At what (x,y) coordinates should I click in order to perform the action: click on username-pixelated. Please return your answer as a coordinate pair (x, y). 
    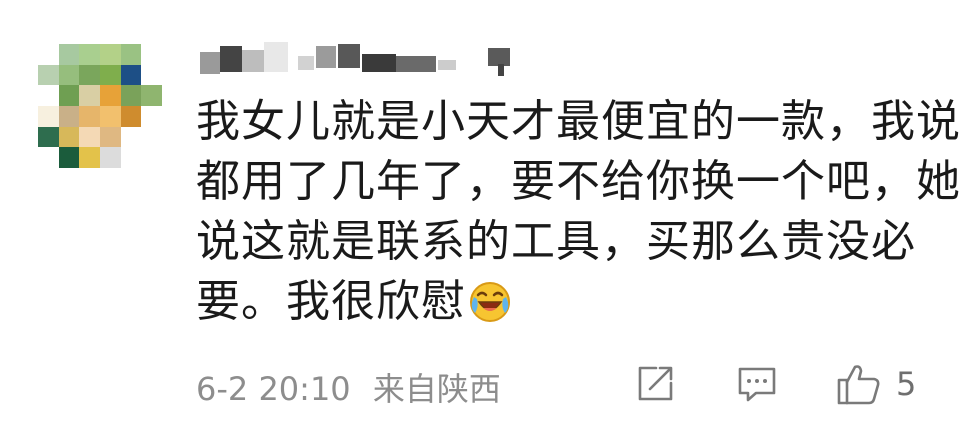
    Looking at the image, I should click on (363, 60).